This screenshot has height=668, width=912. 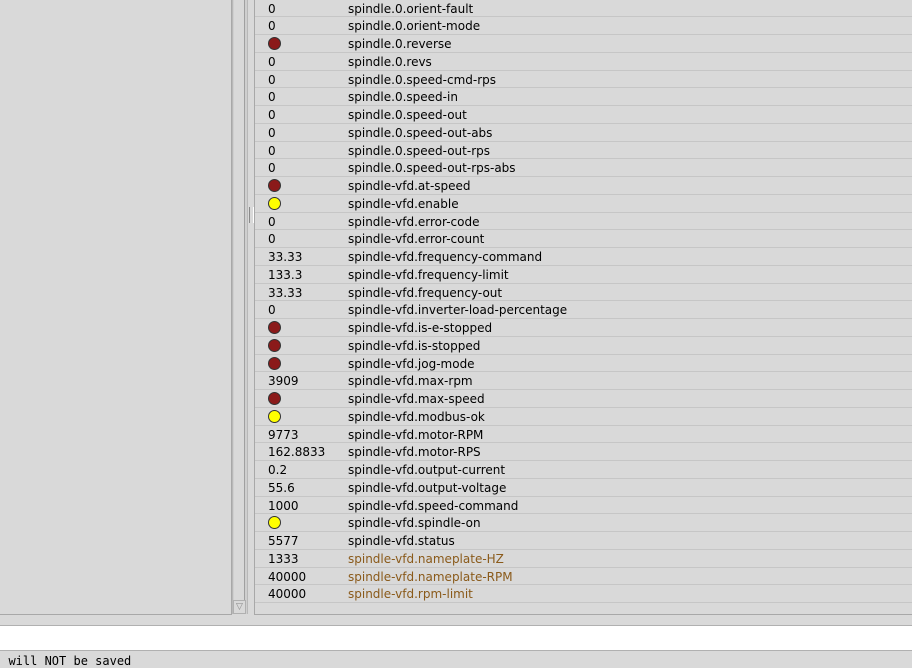 I want to click on watch-row: 1000 spindle-vfd.speed-command, so click(x=583, y=506).